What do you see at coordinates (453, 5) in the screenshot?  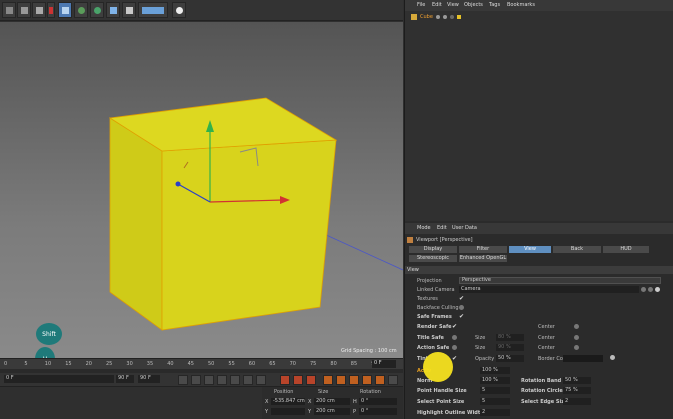 I see `menu-view: View` at bounding box center [453, 5].